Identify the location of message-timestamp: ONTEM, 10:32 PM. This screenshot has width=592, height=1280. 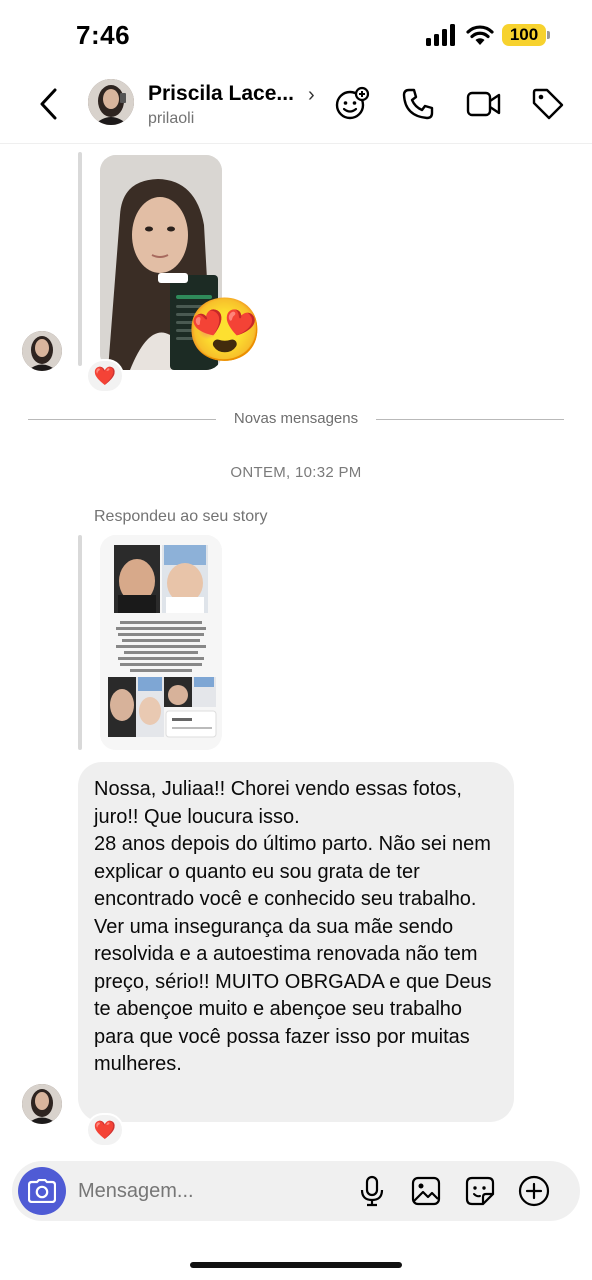
(296, 472).